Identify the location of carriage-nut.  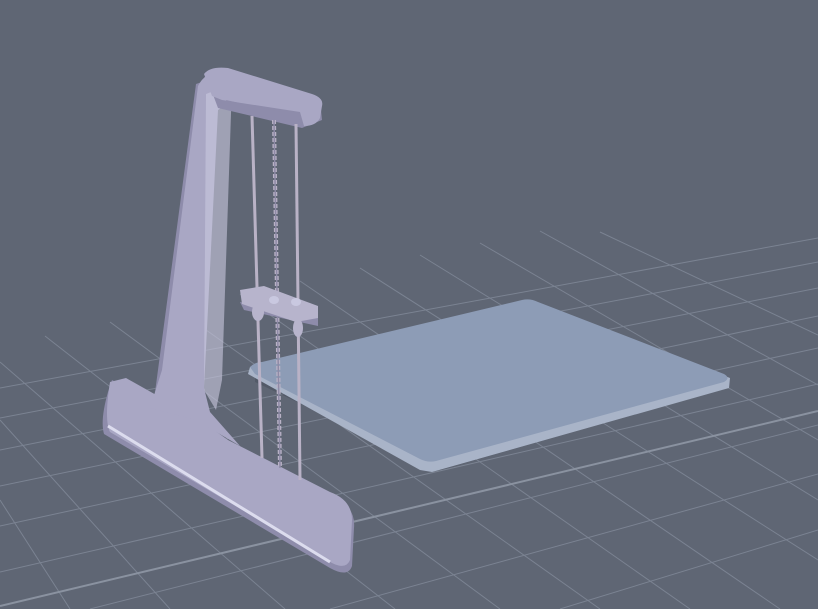
(274, 300).